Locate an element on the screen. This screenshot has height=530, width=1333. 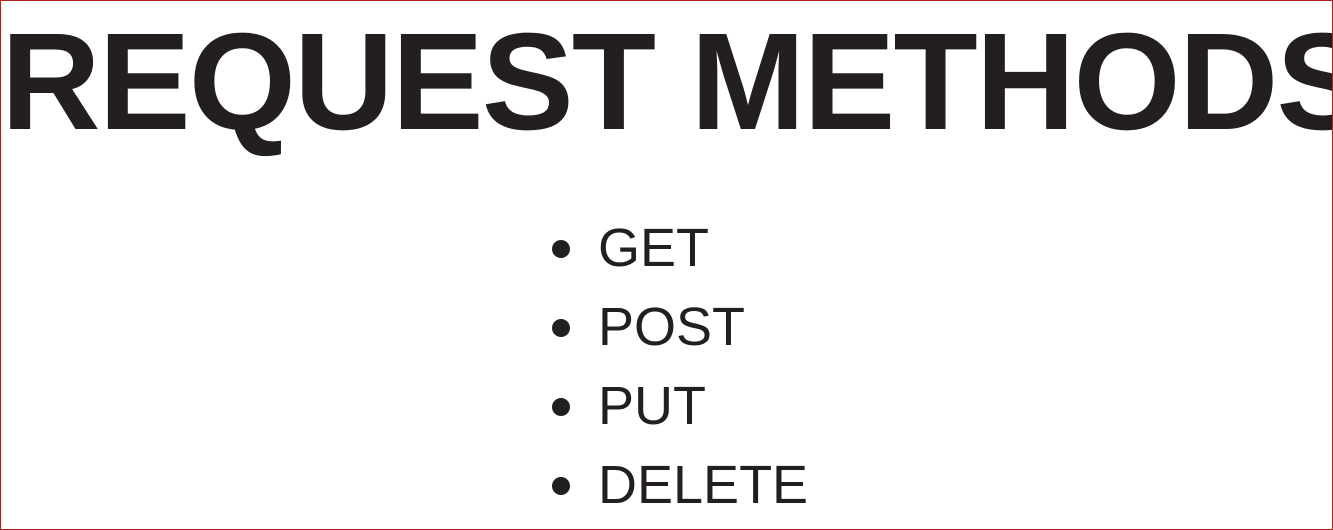
list-item-put: PUT is located at coordinates (677, 406).